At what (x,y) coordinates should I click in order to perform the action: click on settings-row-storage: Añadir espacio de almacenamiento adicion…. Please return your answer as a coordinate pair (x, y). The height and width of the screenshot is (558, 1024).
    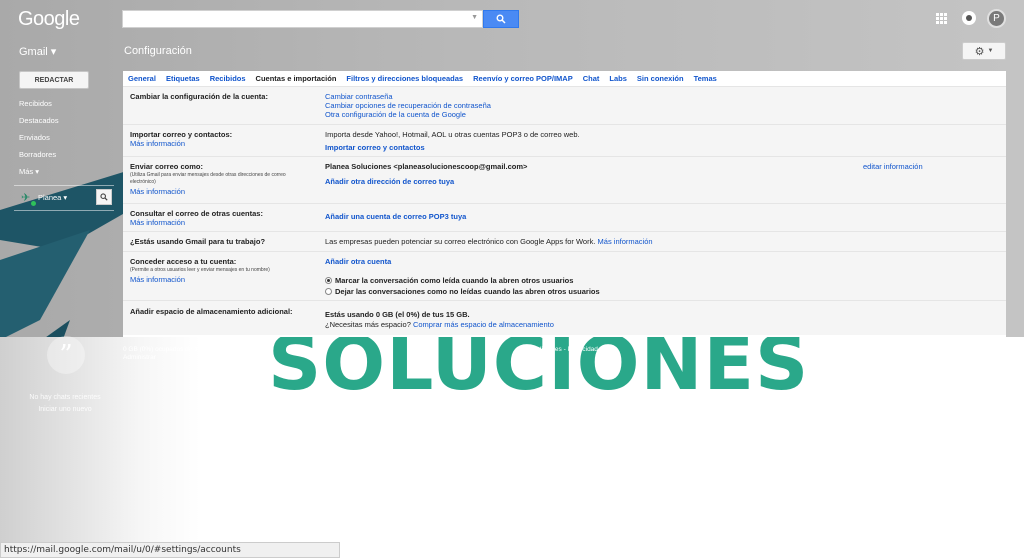
    Looking at the image, I should click on (564, 317).